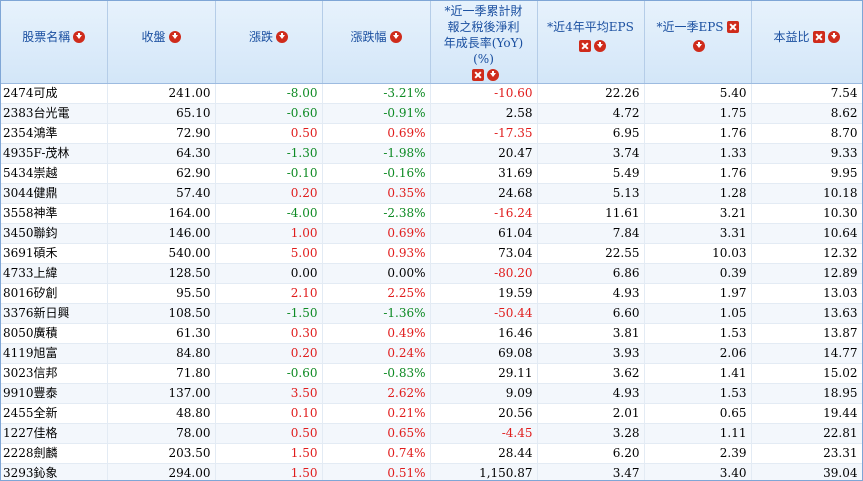 The height and width of the screenshot is (481, 863). Describe the element at coordinates (431, 373) in the screenshot. I see `table-row: 3023信邦 71.80 -0.60 -0.83% 29.11 3.62 1.41 15.02` at that location.